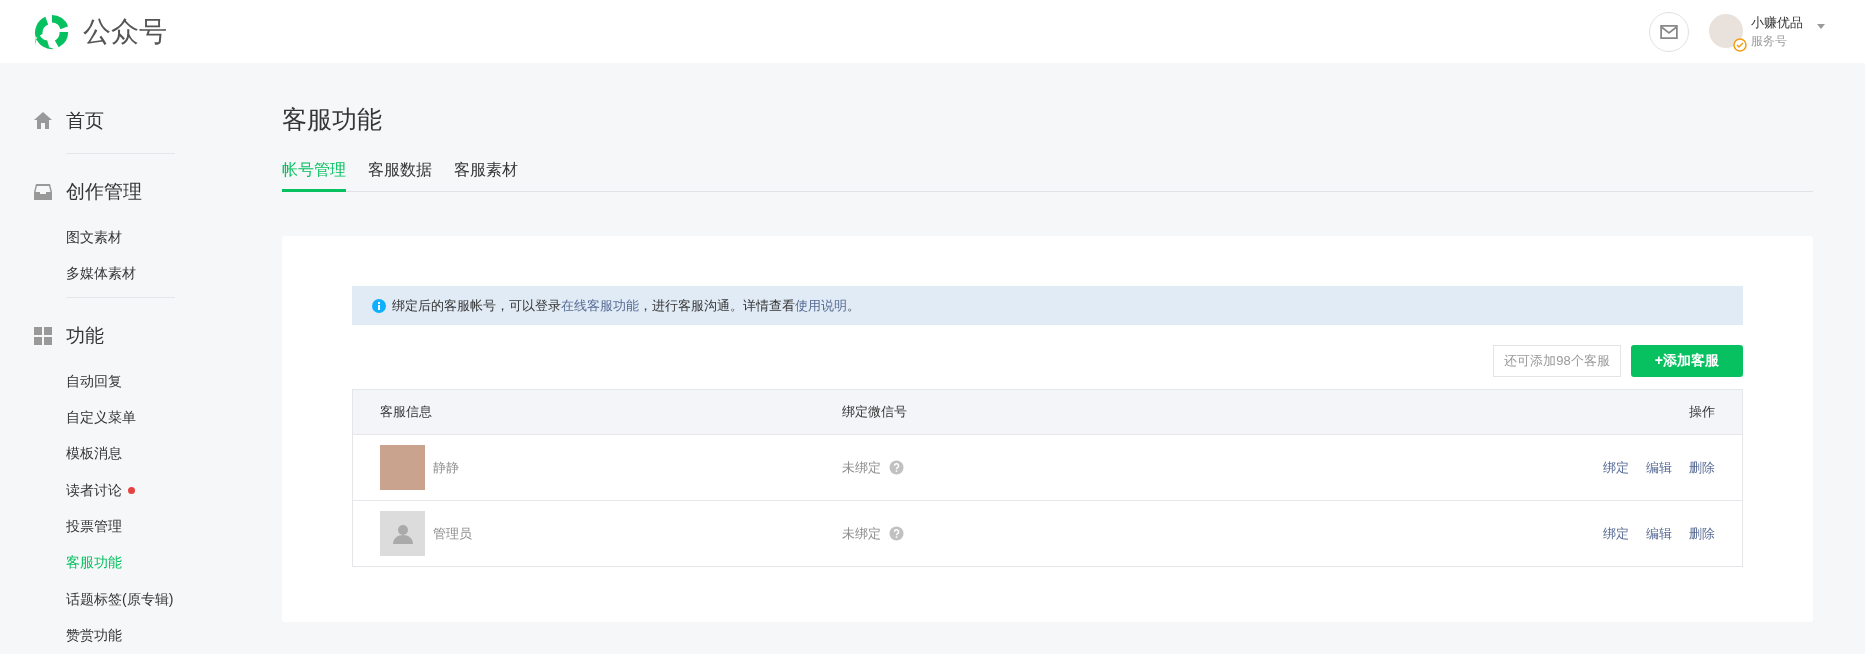  What do you see at coordinates (94, 454) in the screenshot?
I see `sidebar-item: 模板消息` at bounding box center [94, 454].